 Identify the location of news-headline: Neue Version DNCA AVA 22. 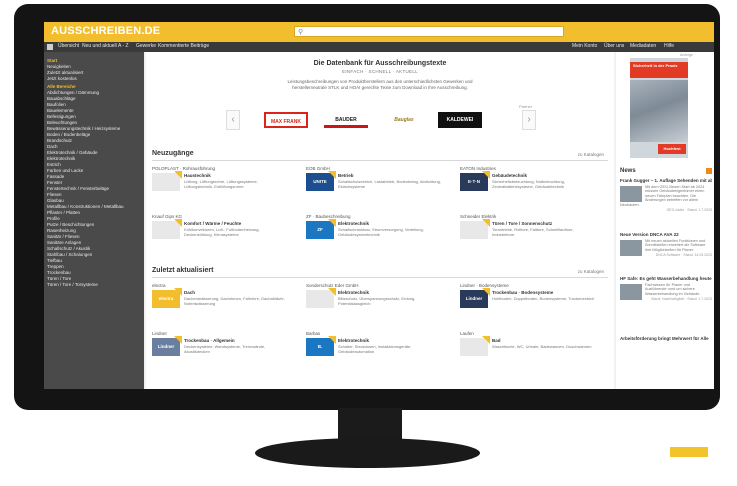
(666, 235).